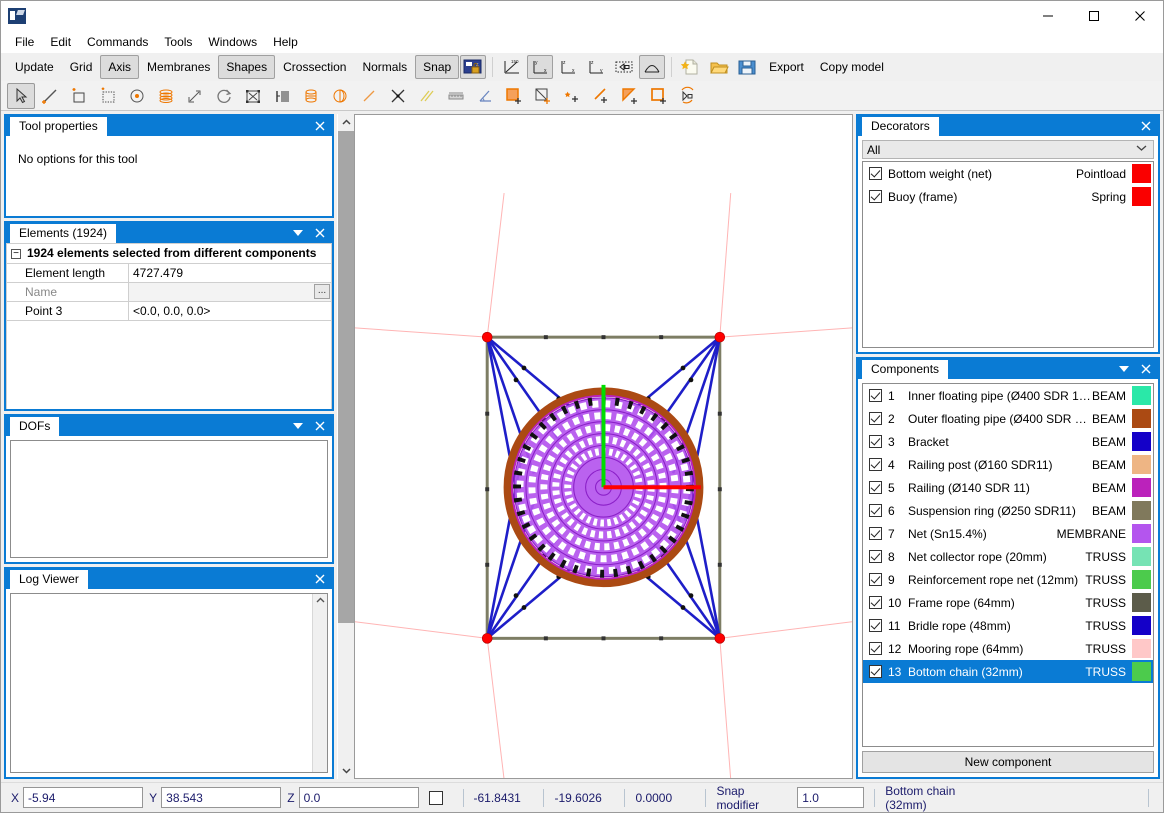 The width and height of the screenshot is (1164, 813). I want to click on collapse-icon: −, so click(16, 253).